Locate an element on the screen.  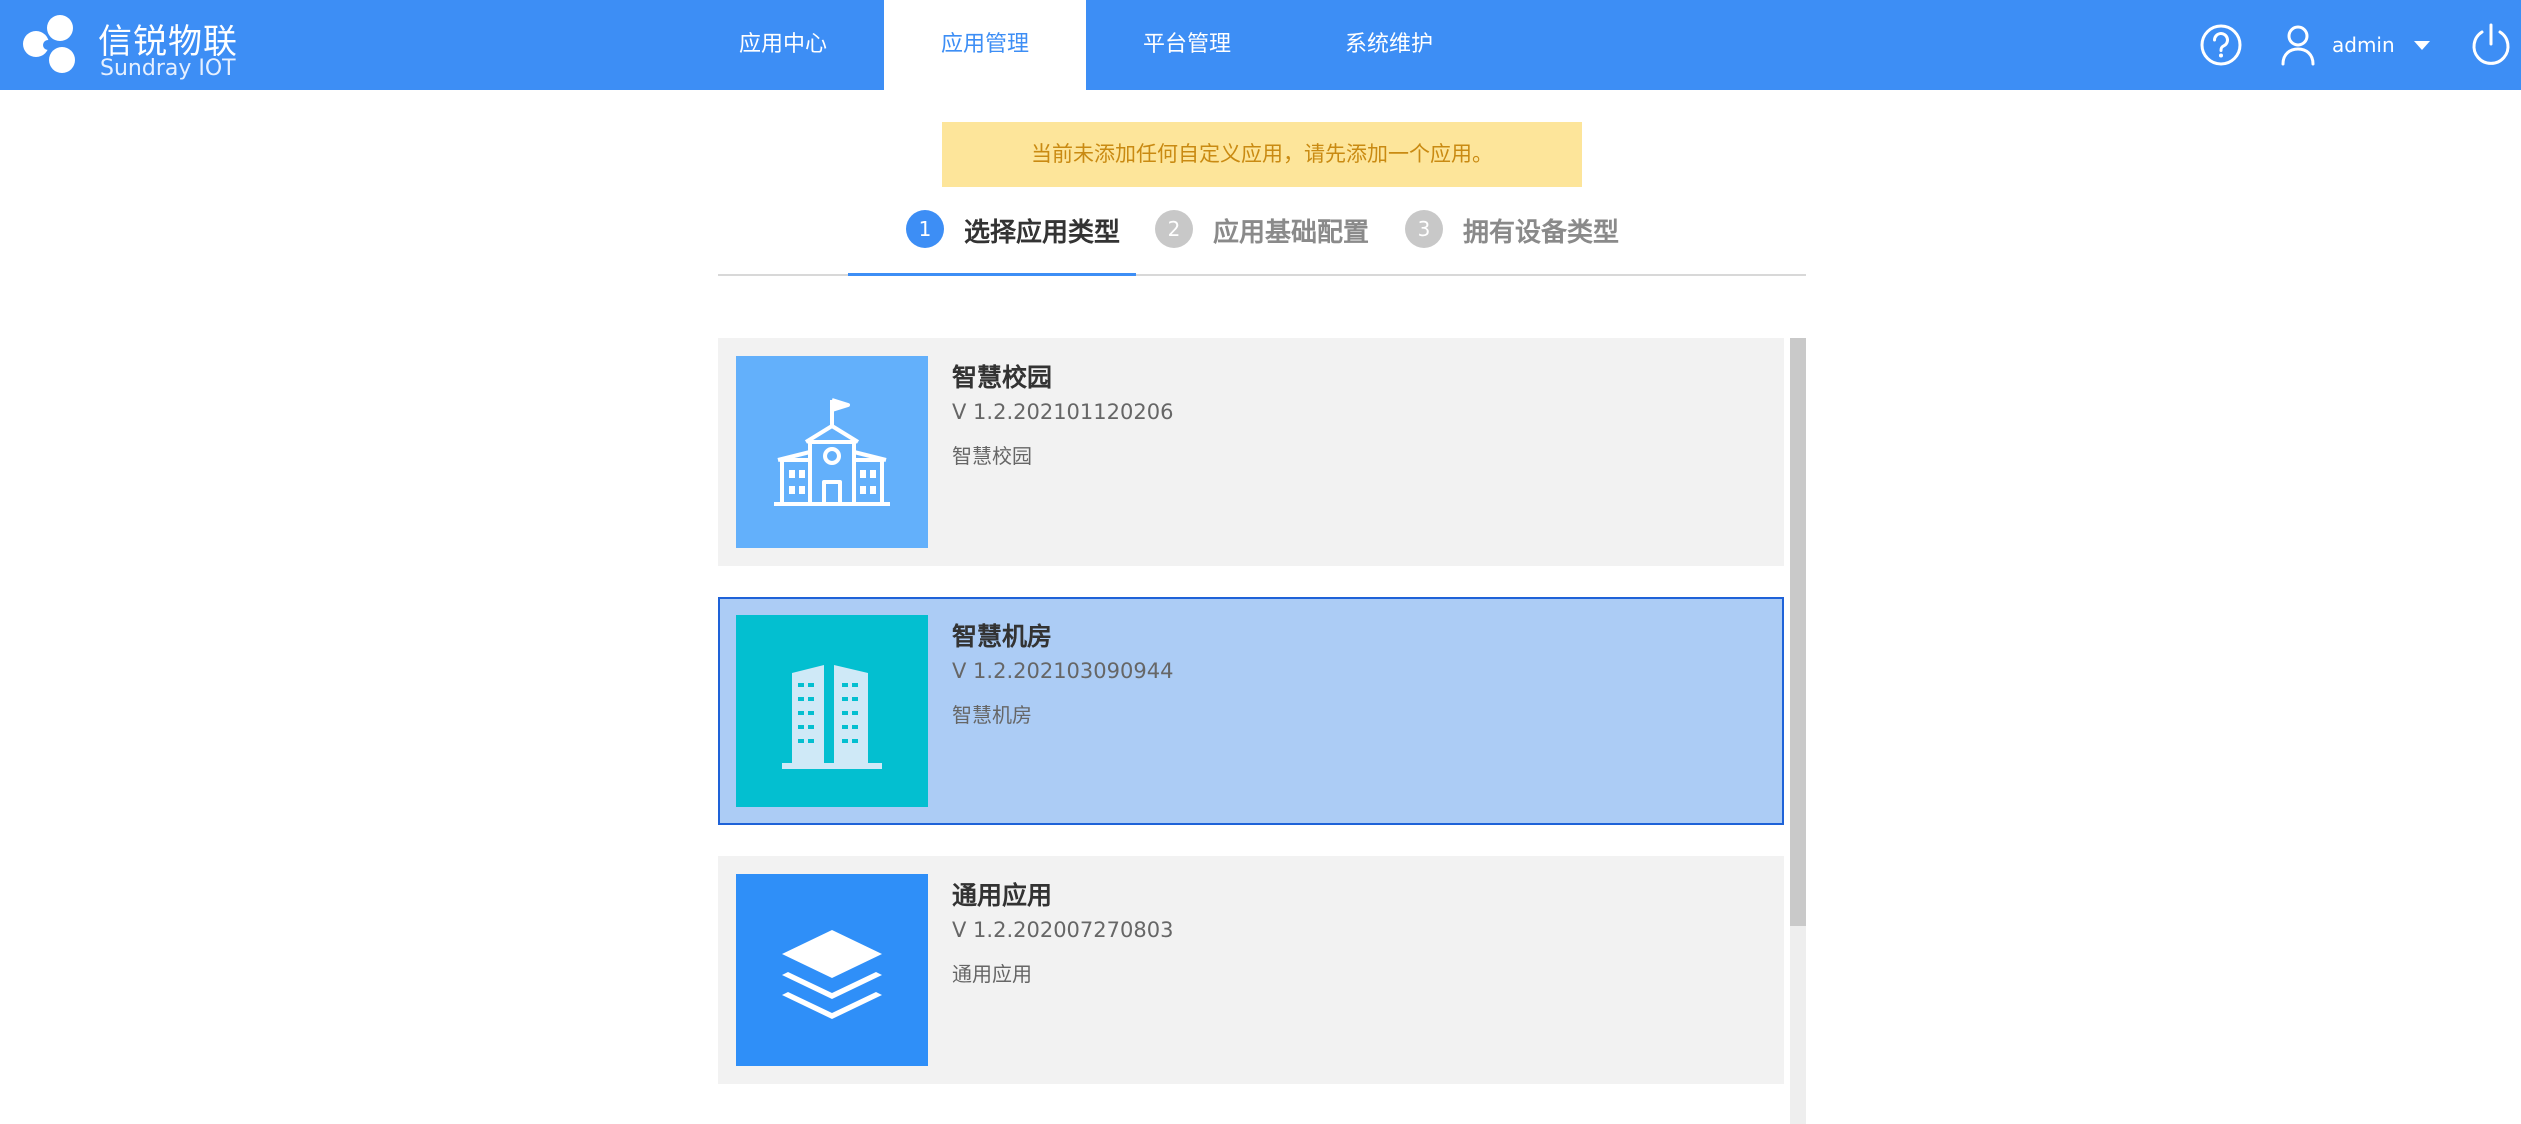
app-name: 通用应用 is located at coordinates (1002, 895).